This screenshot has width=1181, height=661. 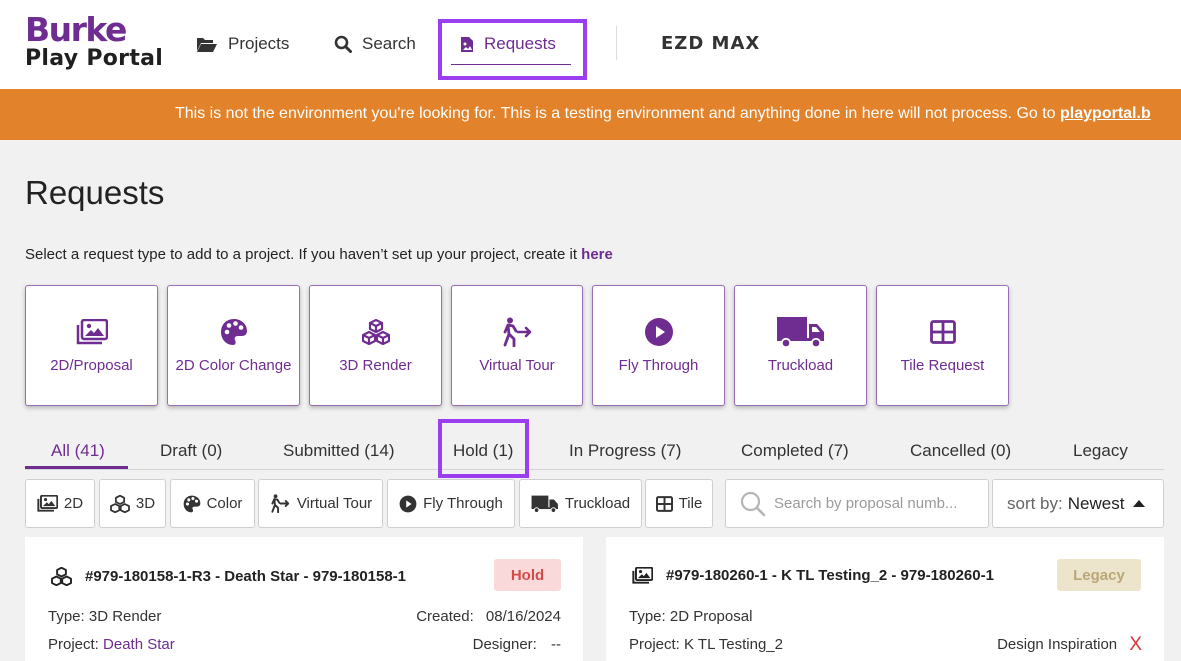 What do you see at coordinates (733, 644) in the screenshot?
I see `project-value: K TL Testing_2` at bounding box center [733, 644].